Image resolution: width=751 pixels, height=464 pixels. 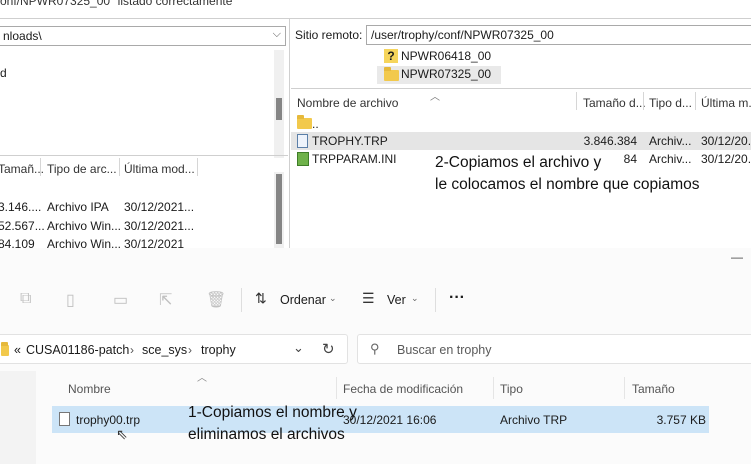 I want to click on cell-name: .., so click(x=315, y=124).